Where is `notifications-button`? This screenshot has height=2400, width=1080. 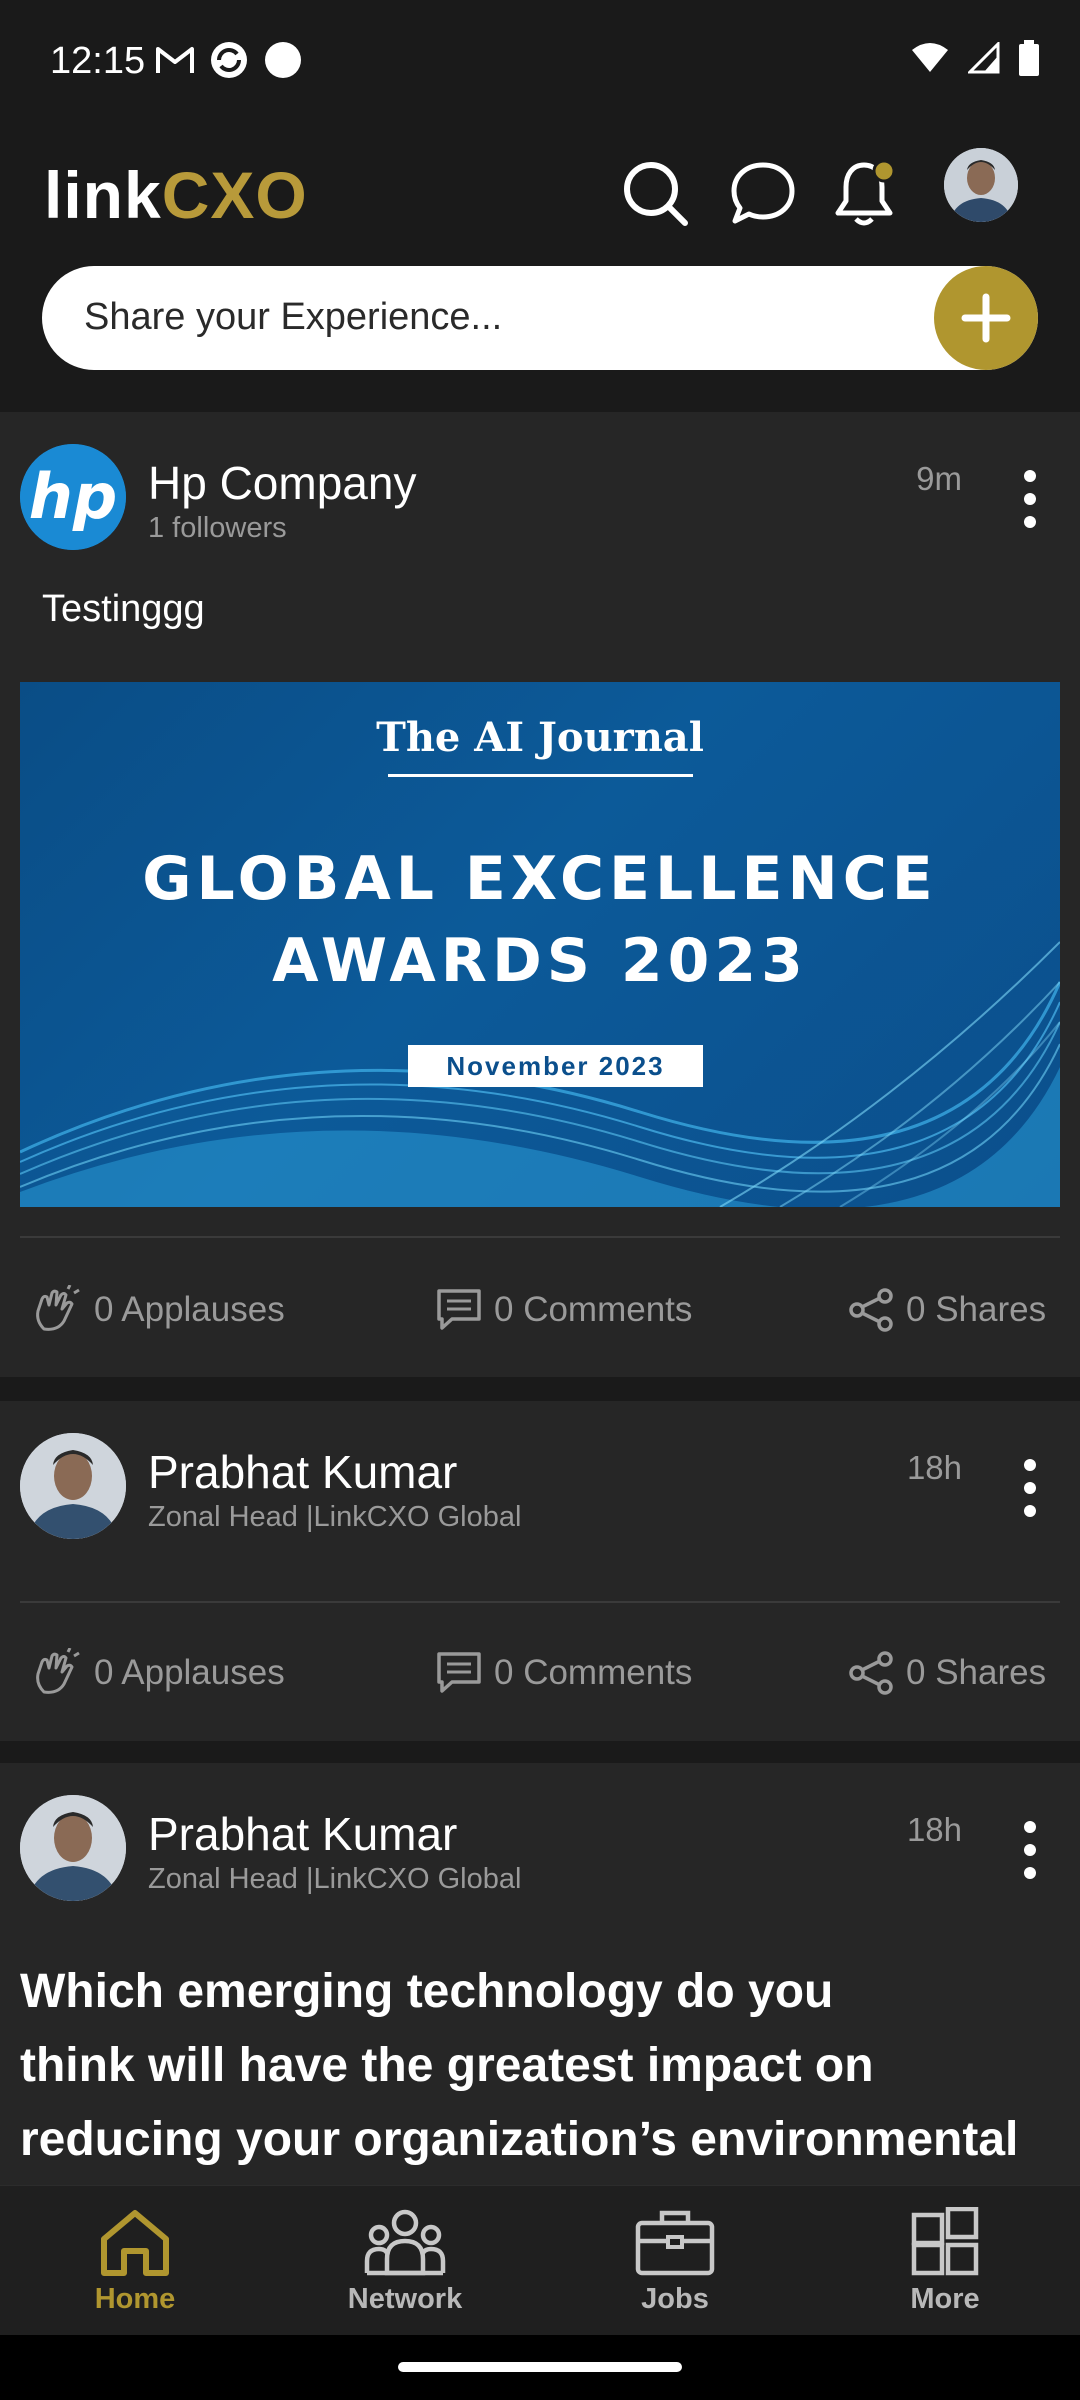 notifications-button is located at coordinates (867, 193).